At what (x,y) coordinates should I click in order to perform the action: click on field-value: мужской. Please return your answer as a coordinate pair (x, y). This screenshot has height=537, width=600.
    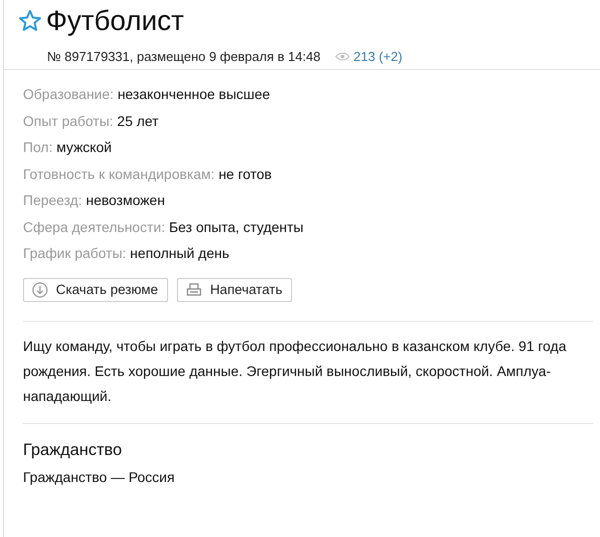
    Looking at the image, I should click on (84, 147).